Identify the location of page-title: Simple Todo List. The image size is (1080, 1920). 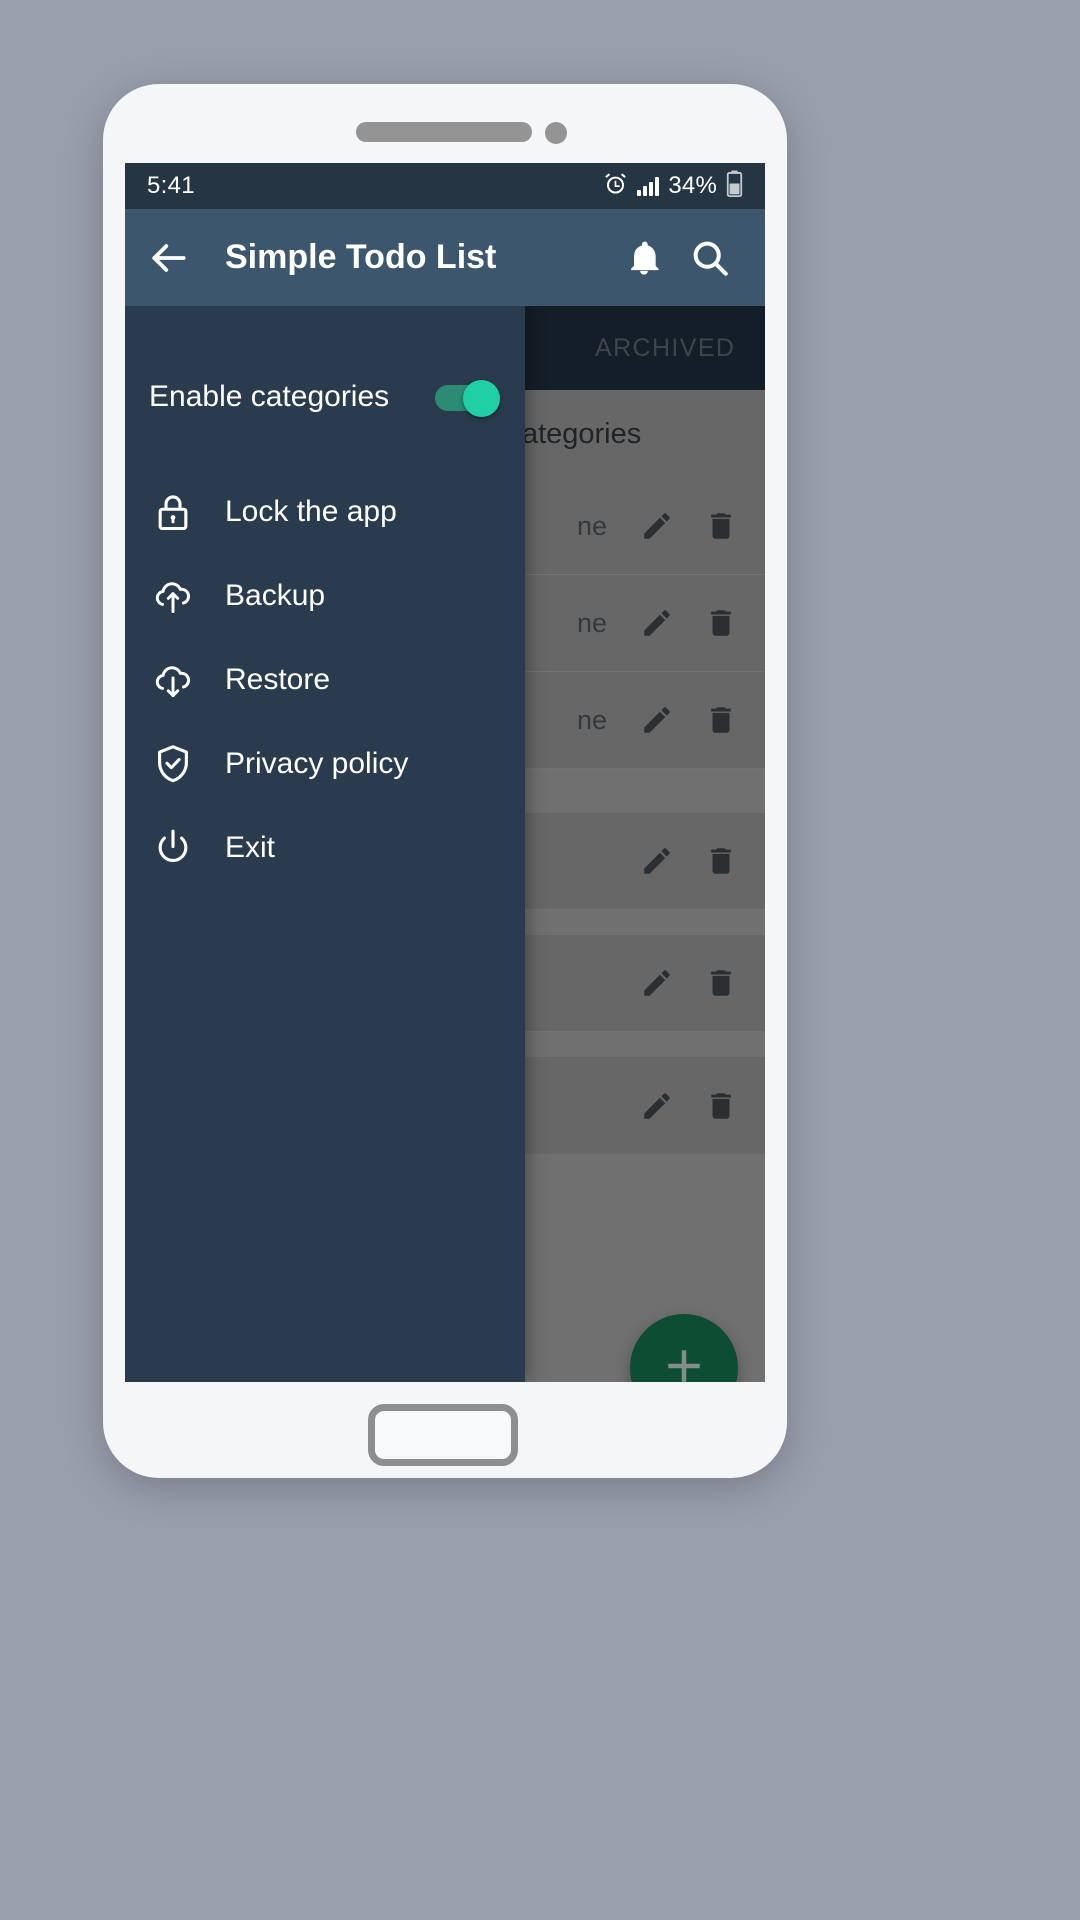
(361, 257).